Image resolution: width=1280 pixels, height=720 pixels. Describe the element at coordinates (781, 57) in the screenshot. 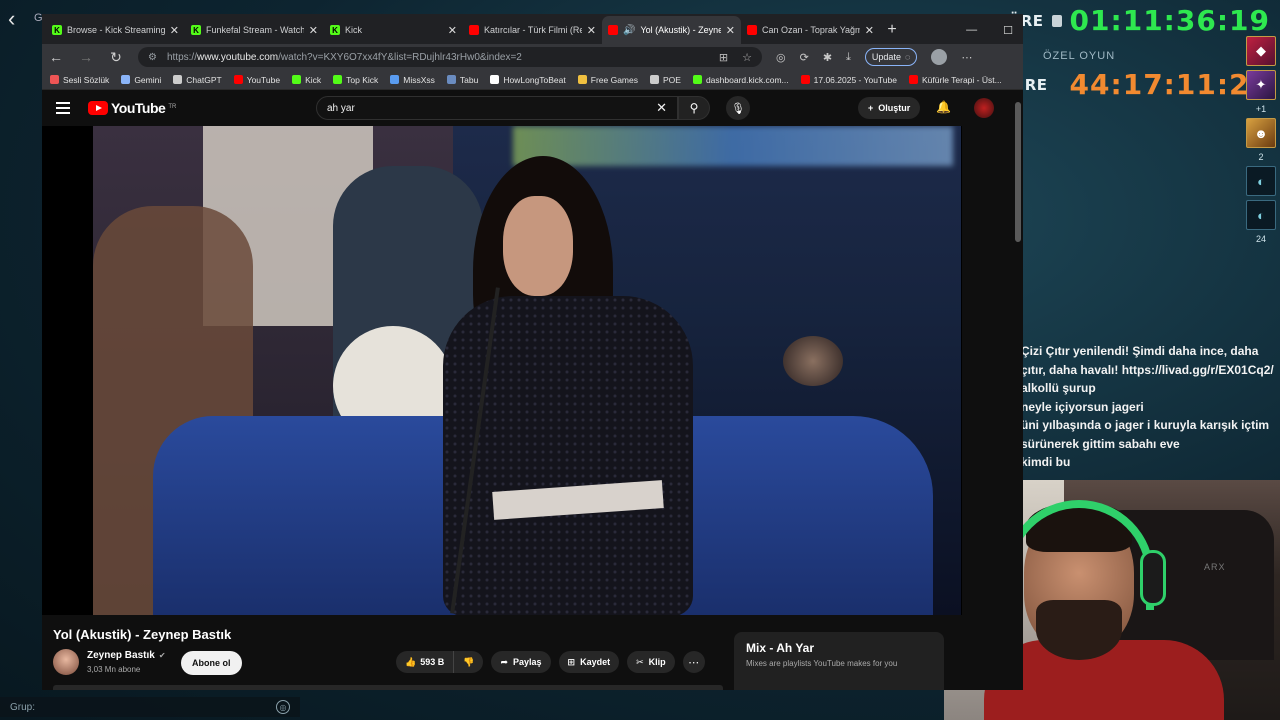

I see `extension-icon: ◎` at that location.